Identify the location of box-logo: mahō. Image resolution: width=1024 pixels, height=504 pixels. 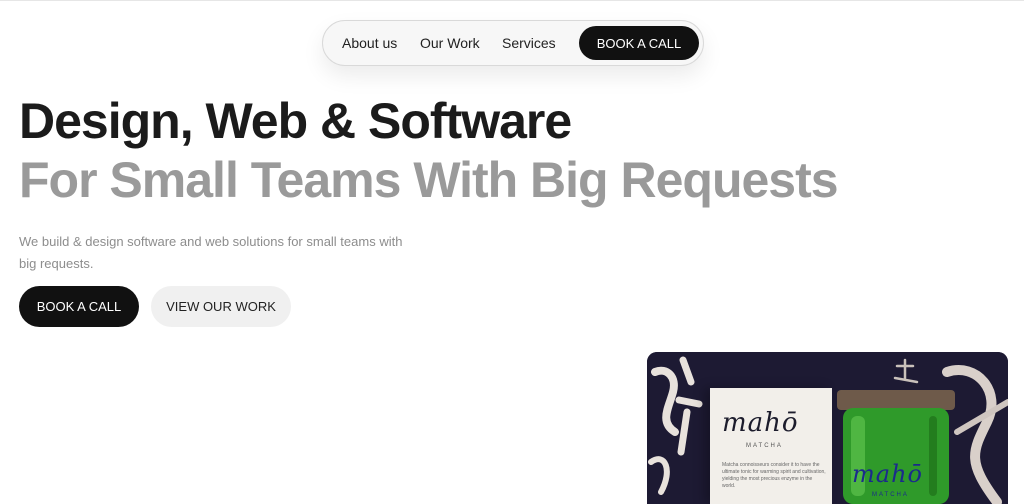
(760, 423).